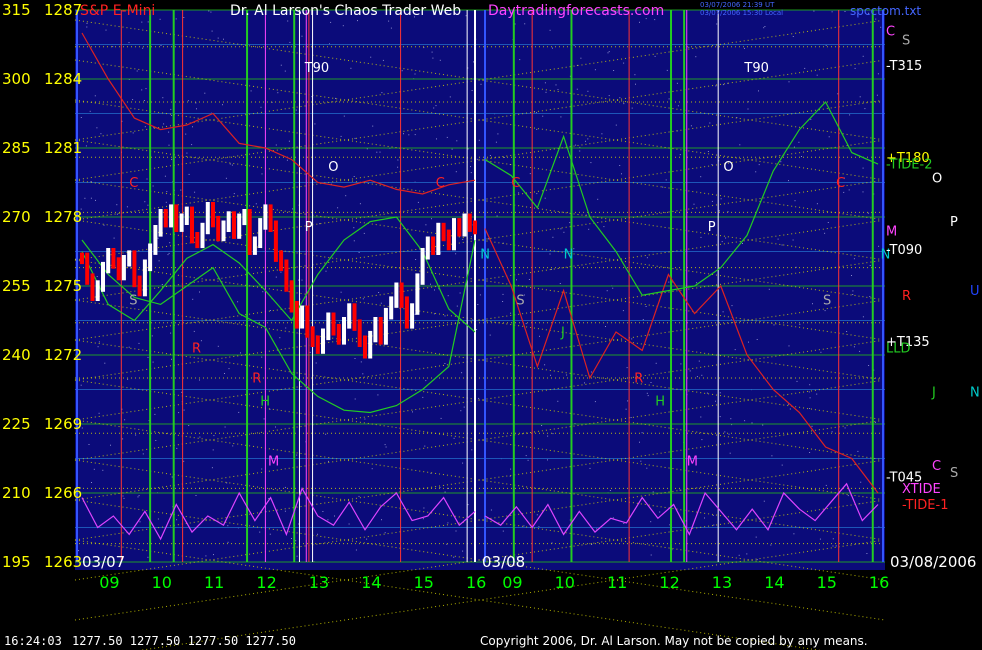  What do you see at coordinates (184, 641) in the screenshot?
I see `footer-ohlc: 1277.50 1277.50 1277.50 1277.50` at bounding box center [184, 641].